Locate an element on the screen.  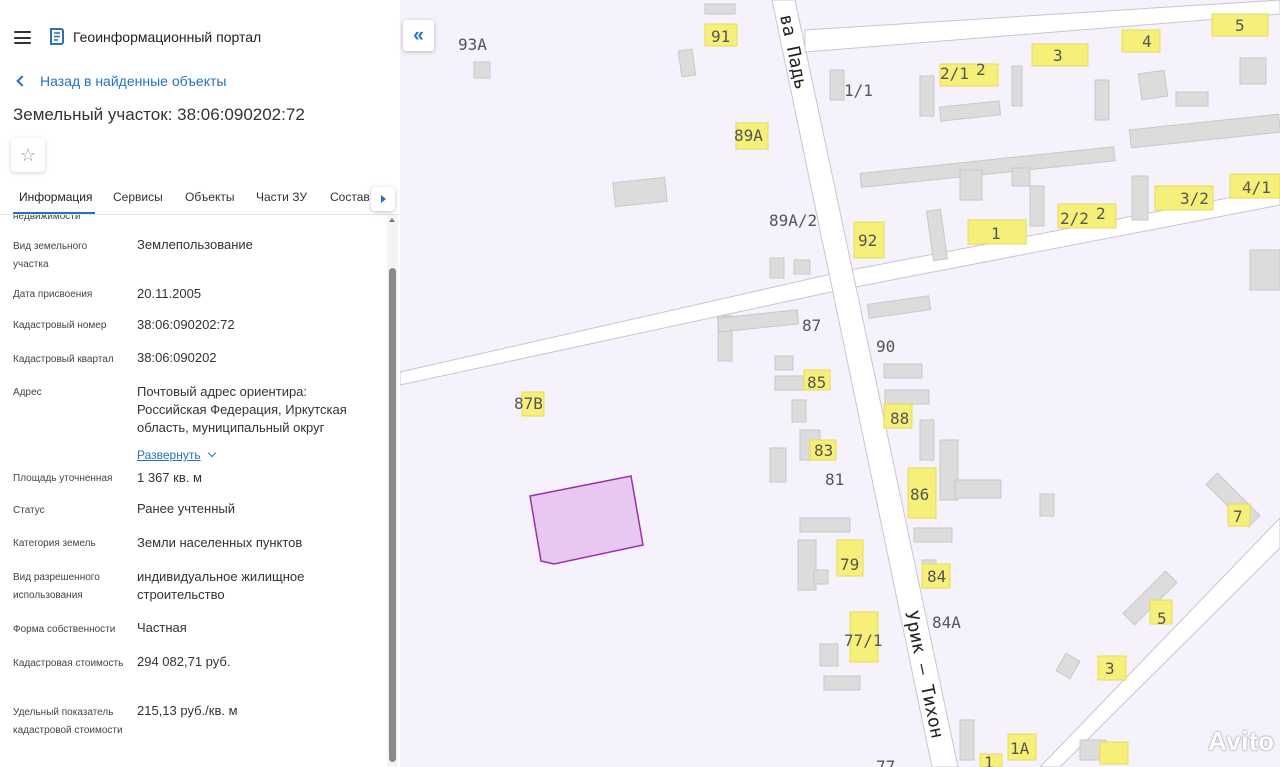
app-title: Геоинформационный портал is located at coordinates (167, 37).